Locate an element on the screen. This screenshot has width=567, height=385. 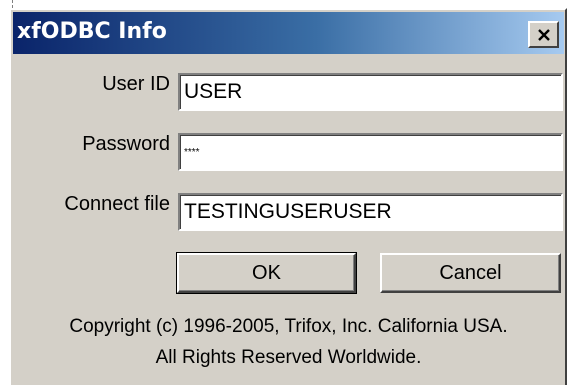
user-id-field is located at coordinates (370, 92).